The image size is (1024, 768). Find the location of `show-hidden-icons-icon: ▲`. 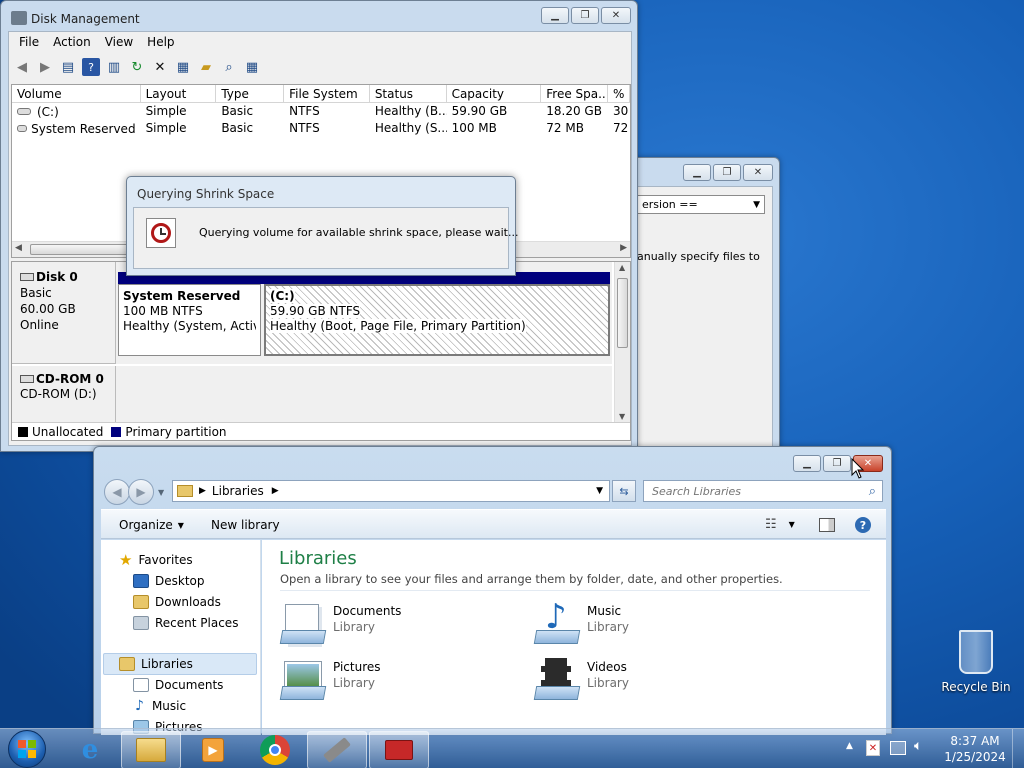

show-hidden-icons-icon: ▲ is located at coordinates (849, 746).